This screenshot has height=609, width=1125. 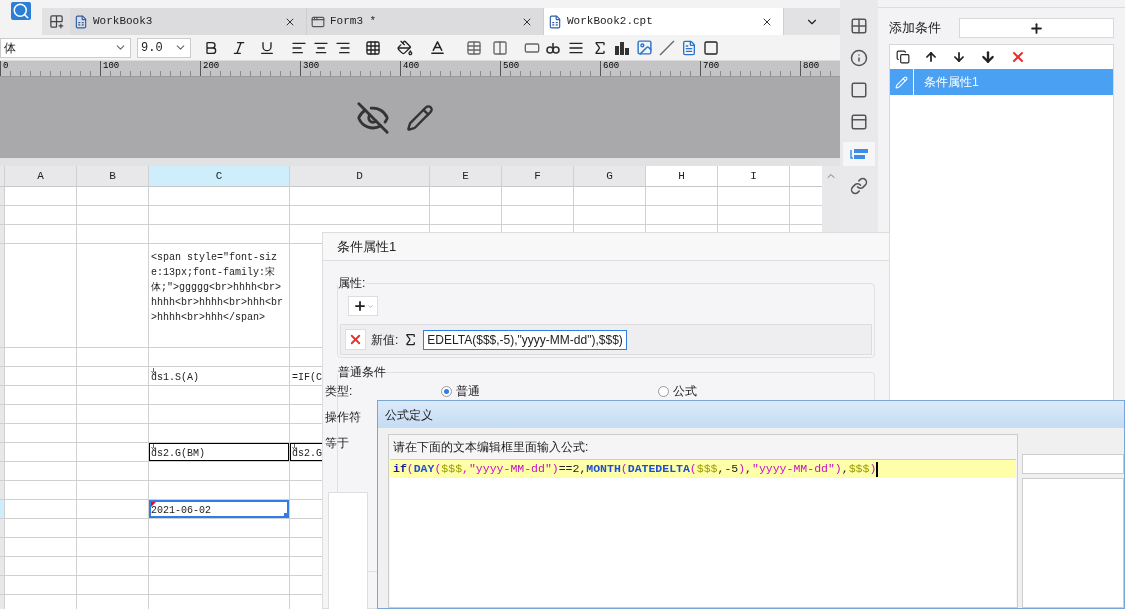 What do you see at coordinates (164, 47) in the screenshot?
I see `size-select: 9.0` at bounding box center [164, 47].